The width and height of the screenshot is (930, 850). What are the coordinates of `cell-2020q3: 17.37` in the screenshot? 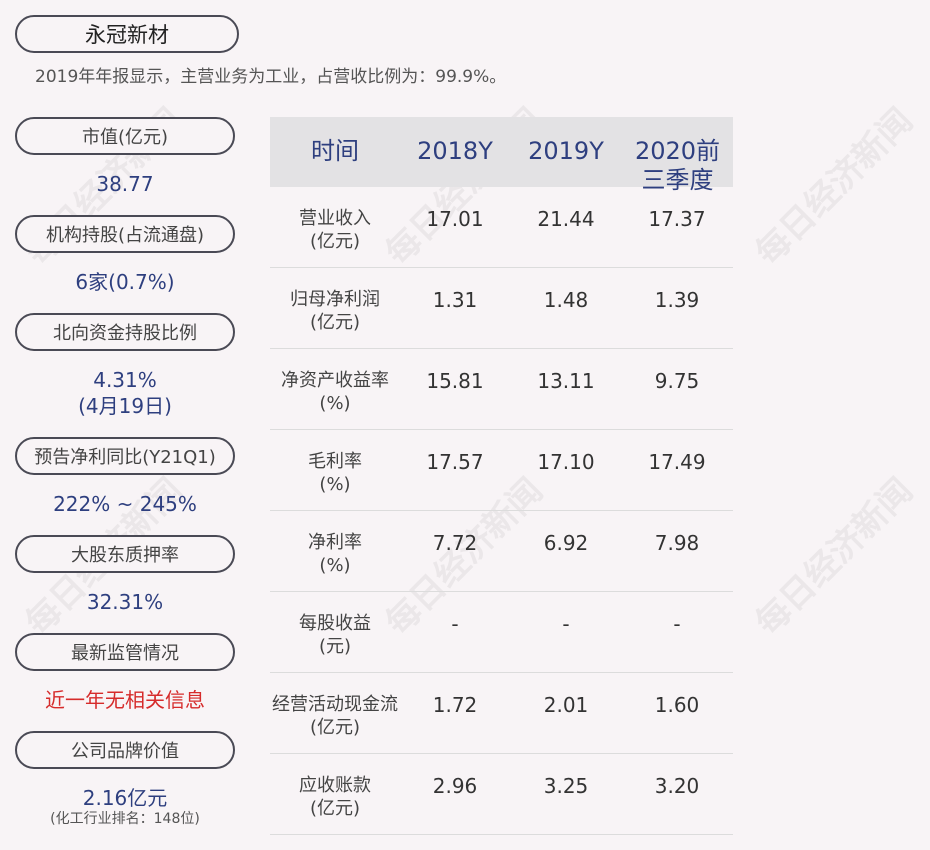 It's located at (677, 219).